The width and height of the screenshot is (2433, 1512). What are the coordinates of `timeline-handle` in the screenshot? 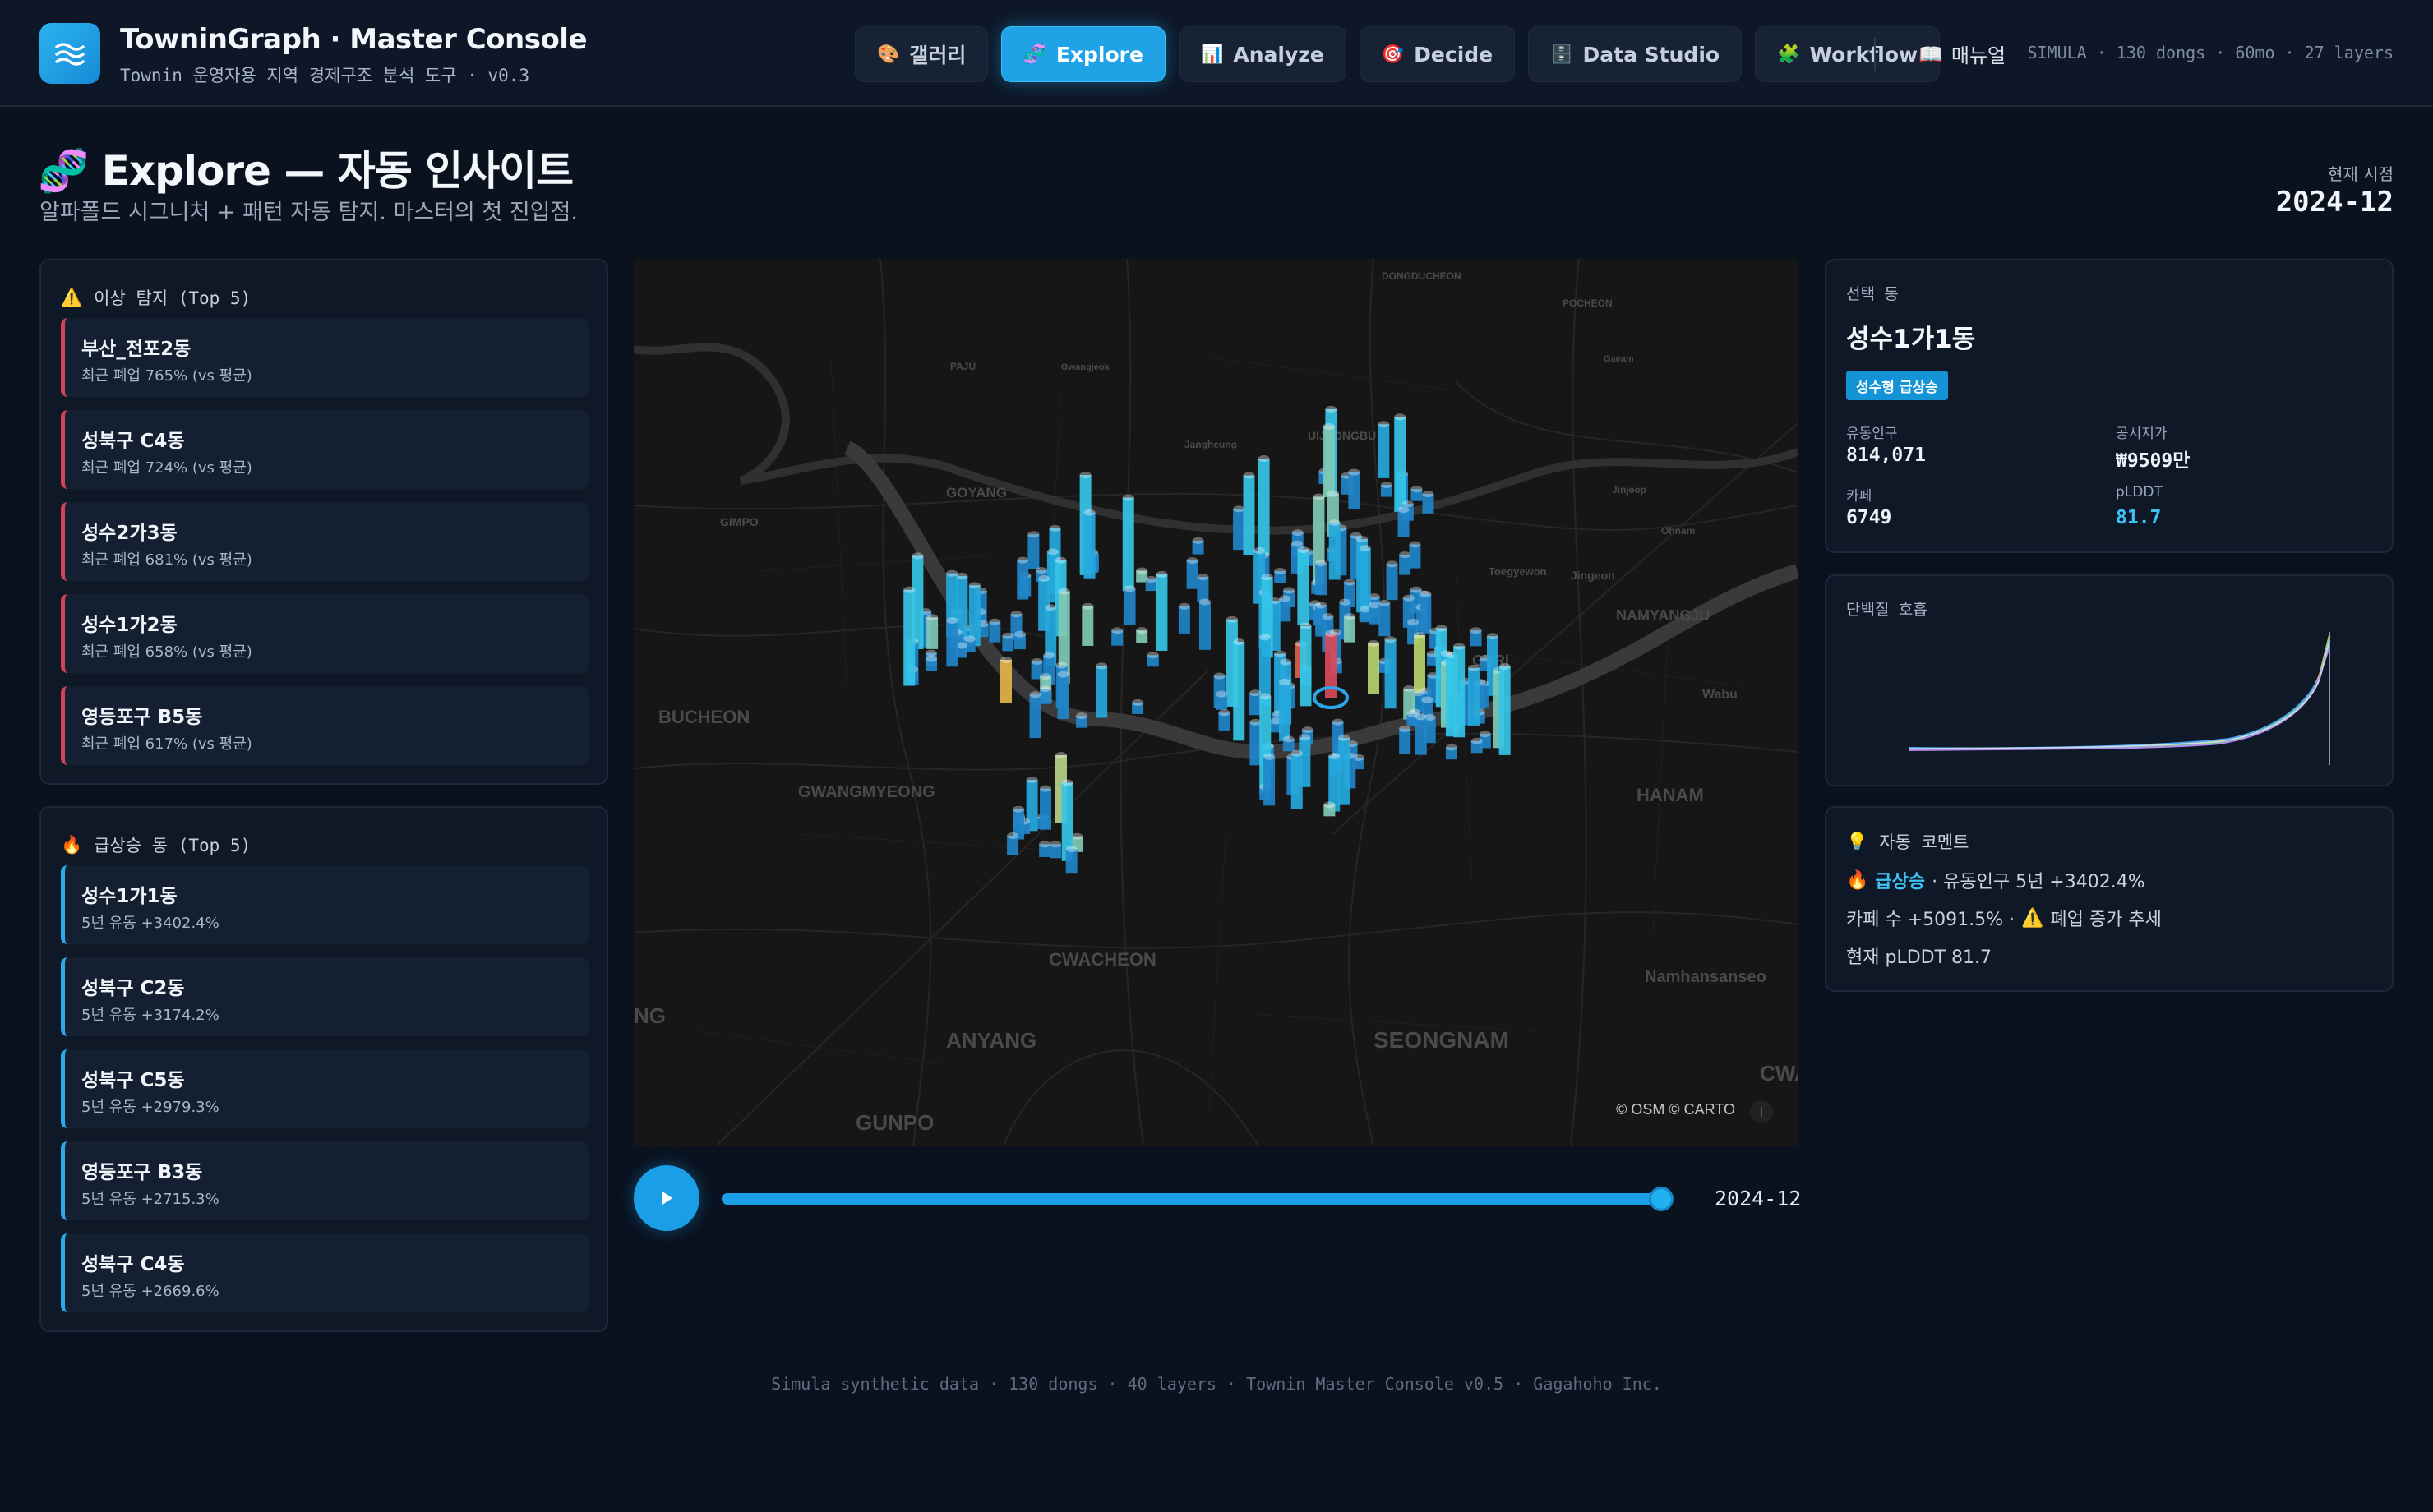 It's located at (1661, 1199).